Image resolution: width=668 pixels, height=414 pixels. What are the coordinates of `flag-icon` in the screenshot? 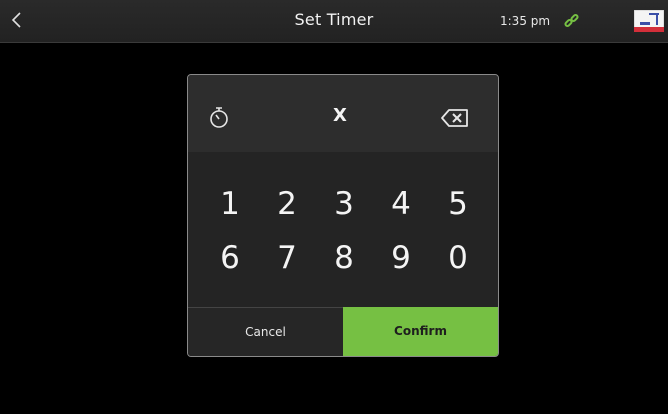 It's located at (649, 21).